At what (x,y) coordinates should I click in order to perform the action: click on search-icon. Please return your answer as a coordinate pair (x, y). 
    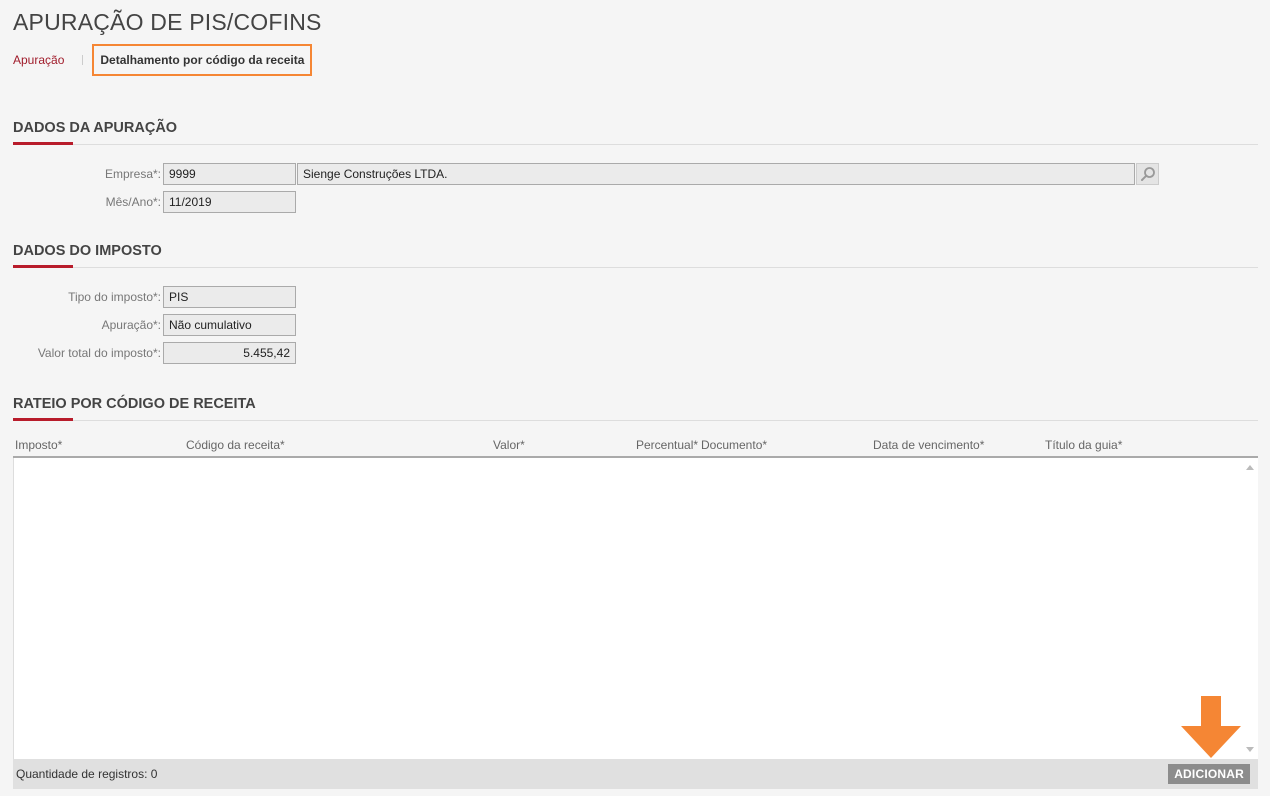
    Looking at the image, I should click on (1147, 174).